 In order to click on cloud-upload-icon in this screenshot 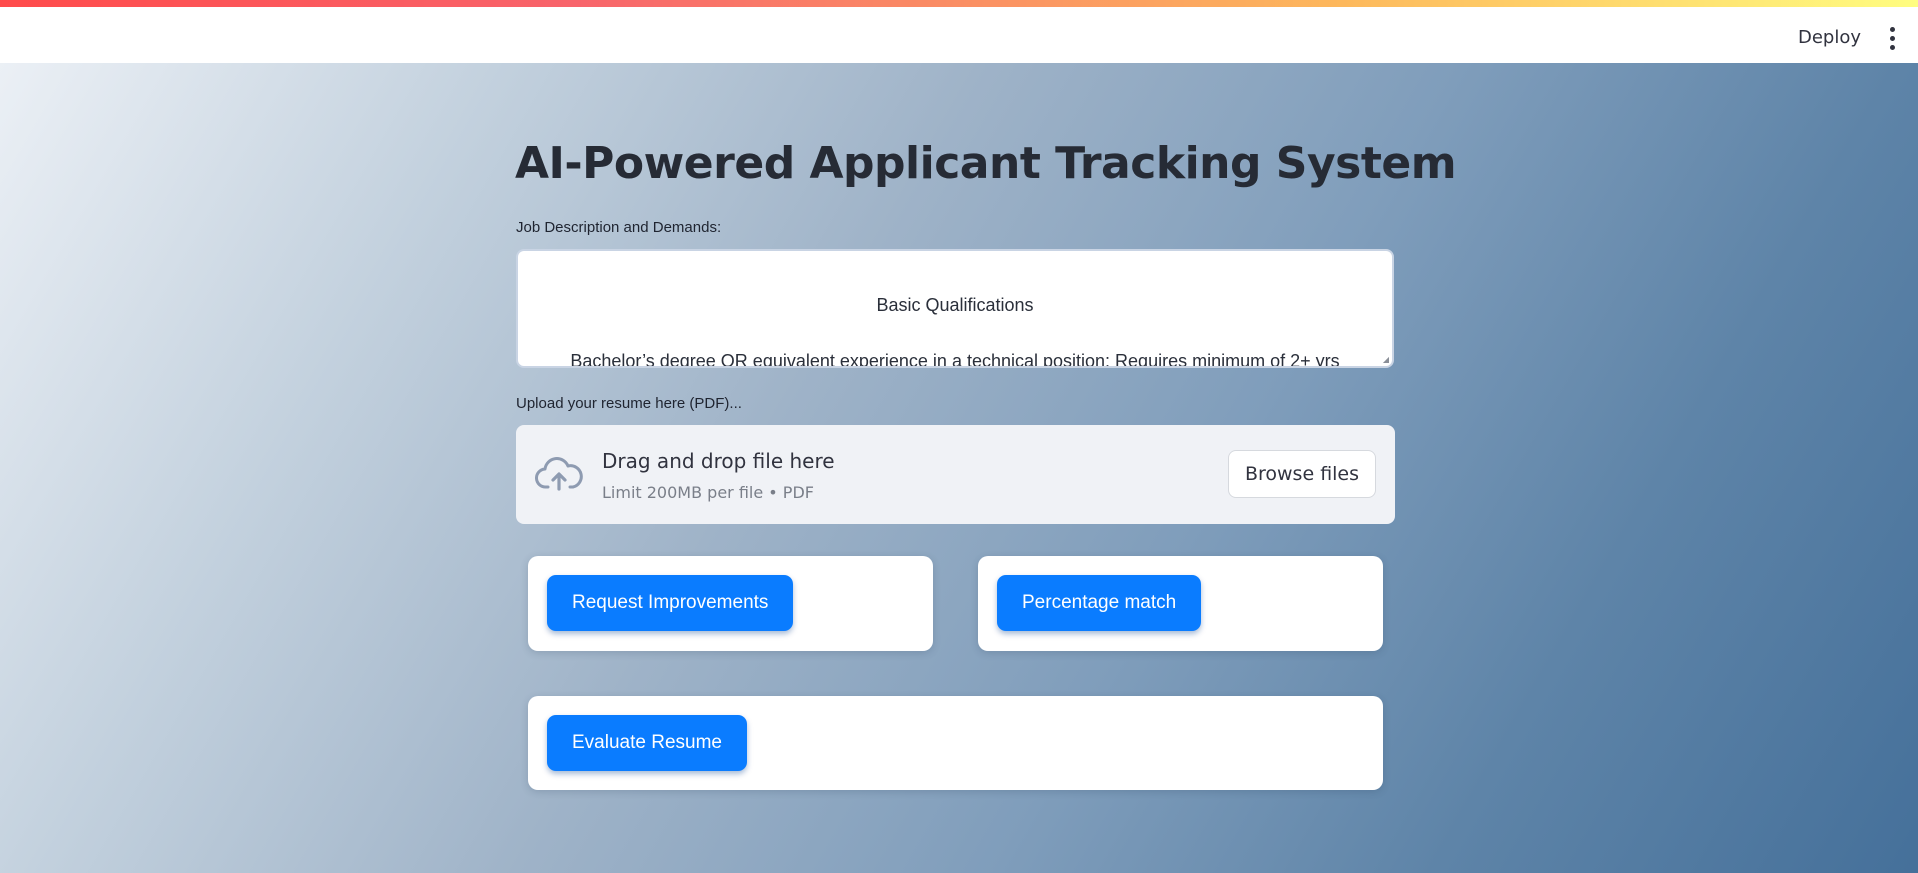, I will do `click(559, 474)`.